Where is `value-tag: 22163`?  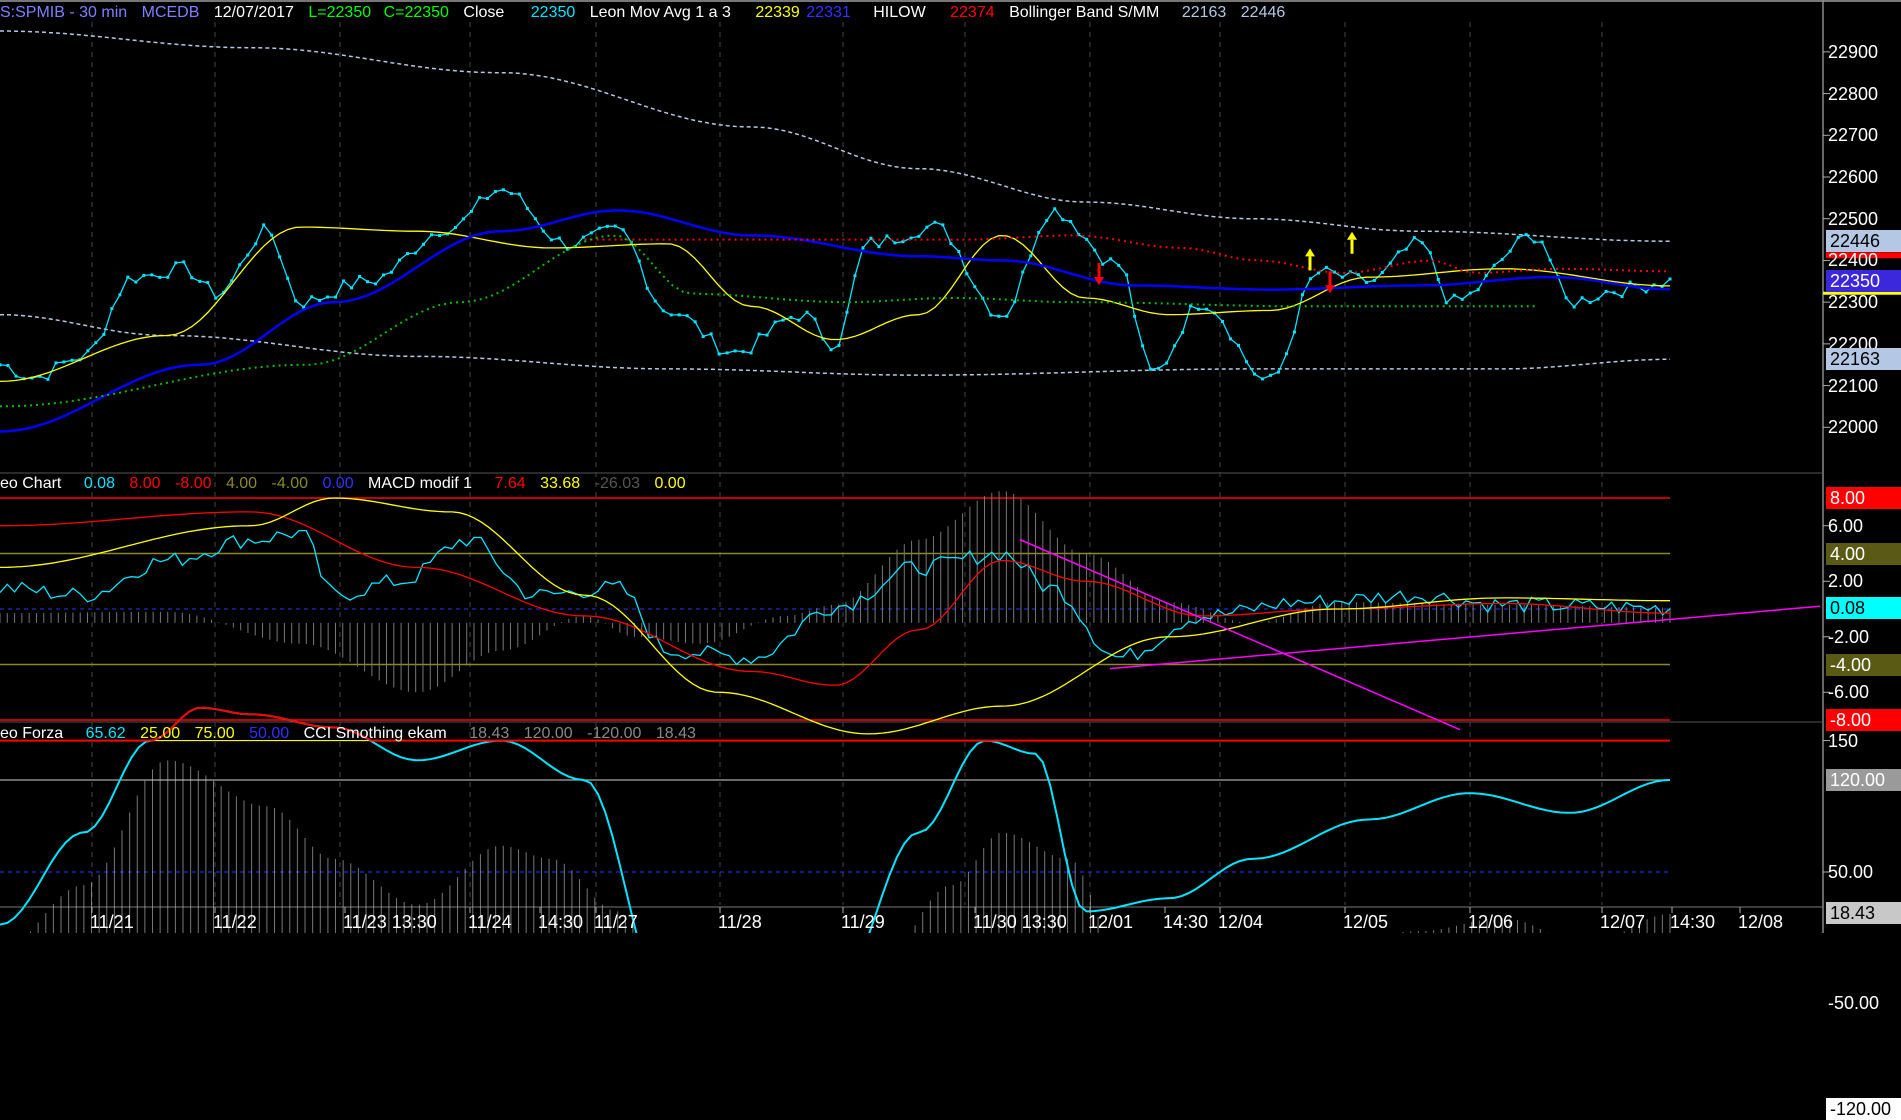
value-tag: 22163 is located at coordinates (1863, 359).